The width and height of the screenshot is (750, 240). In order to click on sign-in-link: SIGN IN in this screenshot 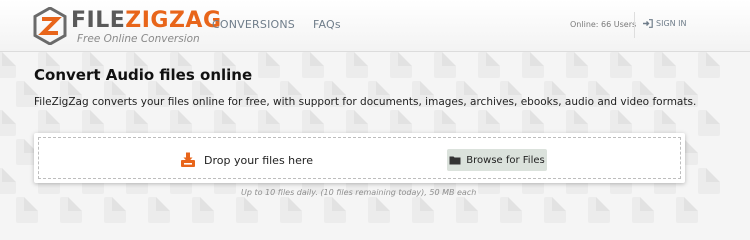, I will do `click(665, 23)`.